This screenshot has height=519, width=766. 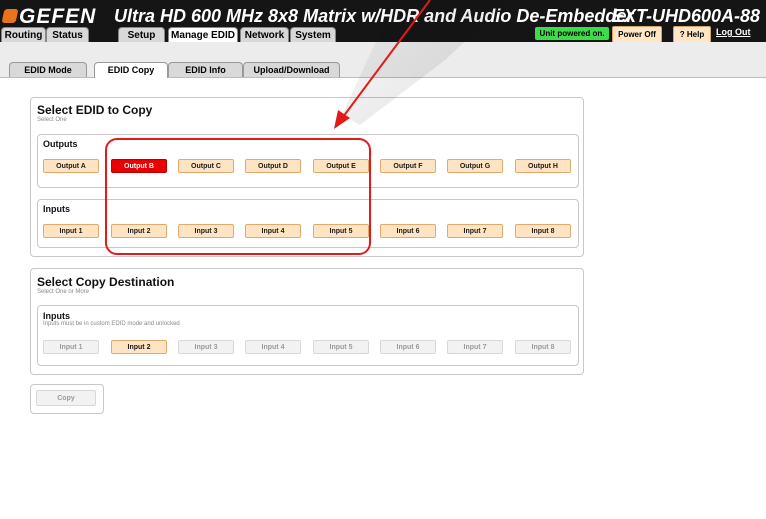 I want to click on brand-logo: GEFEN, so click(x=58, y=16).